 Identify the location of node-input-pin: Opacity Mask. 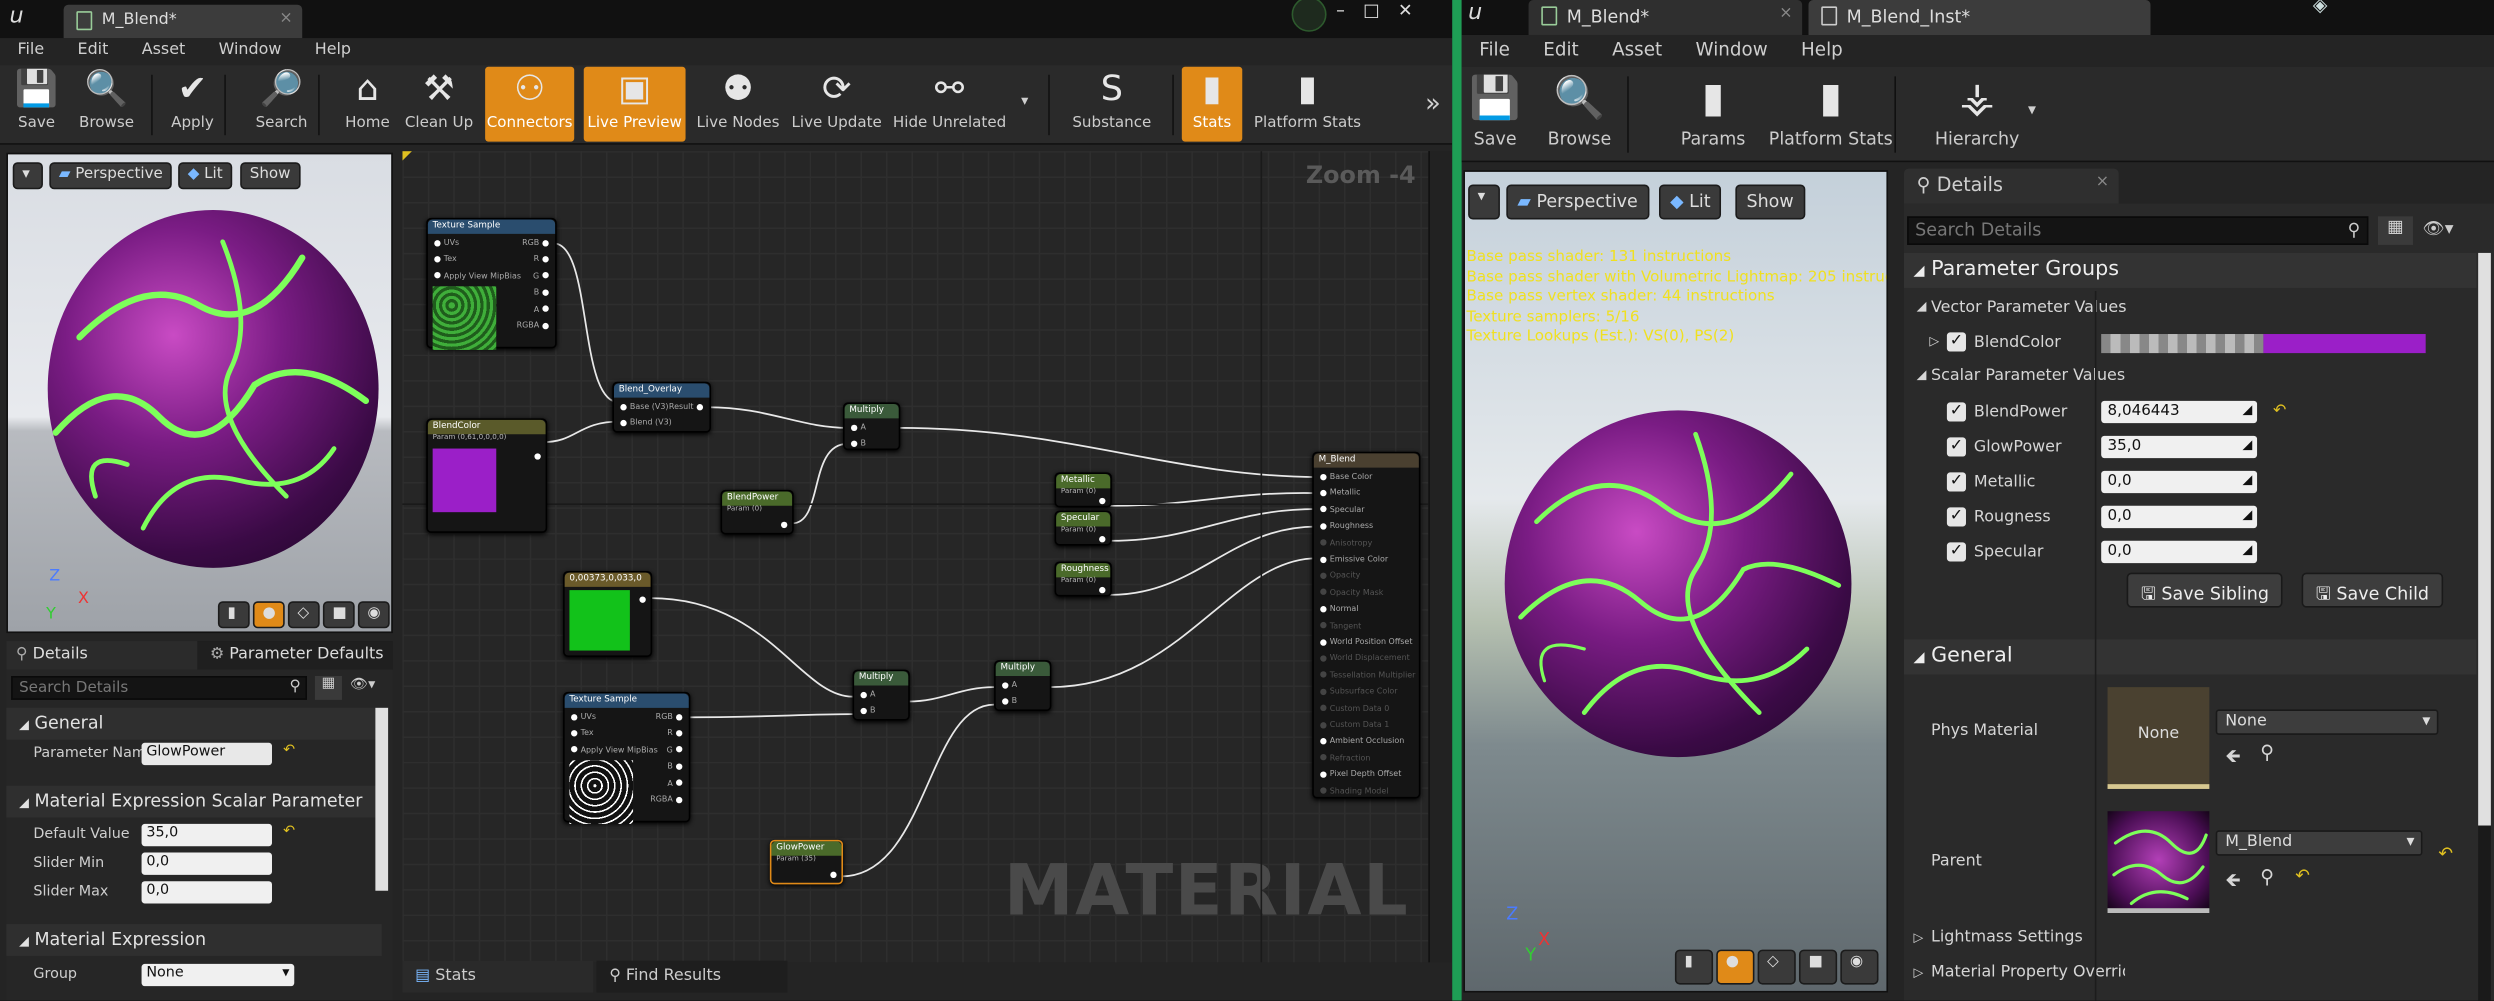
(1351, 593).